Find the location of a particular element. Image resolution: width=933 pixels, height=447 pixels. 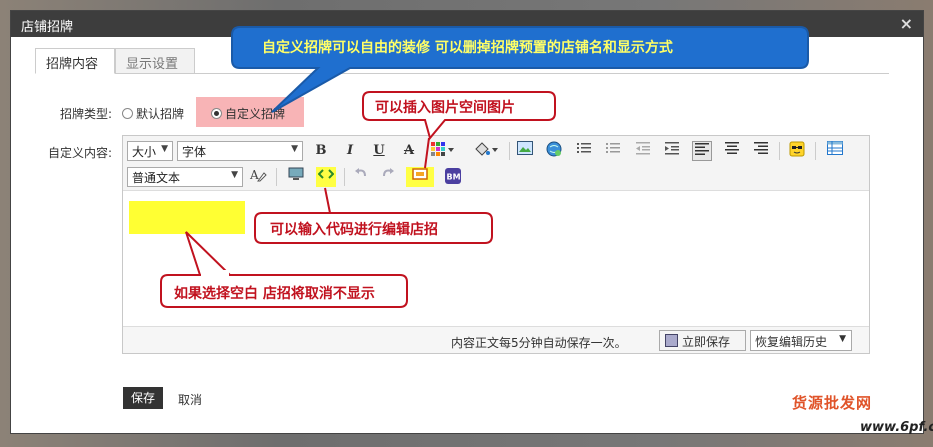

code-edit-annotation-text: 可以输入代码进行编辑店招 is located at coordinates (354, 230).